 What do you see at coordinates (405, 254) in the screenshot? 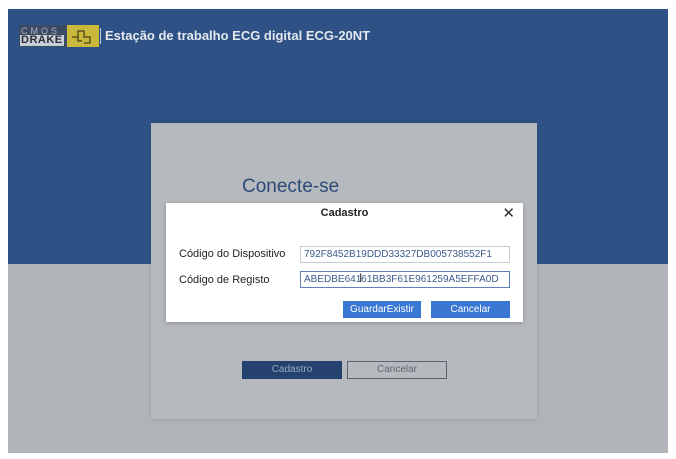
I see `device-code-field: 792F8452B19DDD33327DB005738552F1` at bounding box center [405, 254].